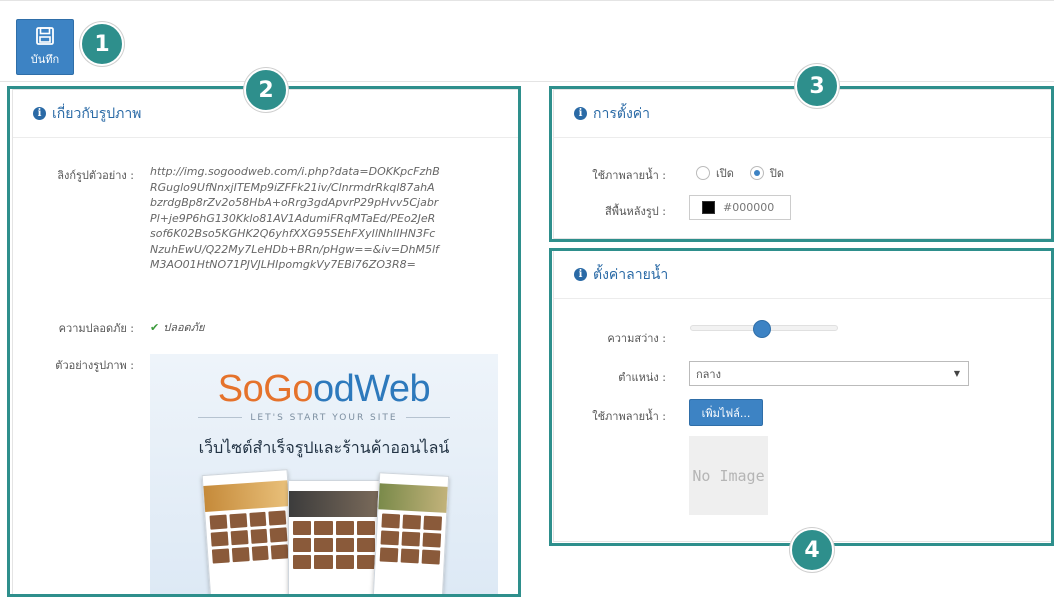 This screenshot has width=1054, height=597. Describe the element at coordinates (102, 44) in the screenshot. I see `step-badge-1: 1` at that location.